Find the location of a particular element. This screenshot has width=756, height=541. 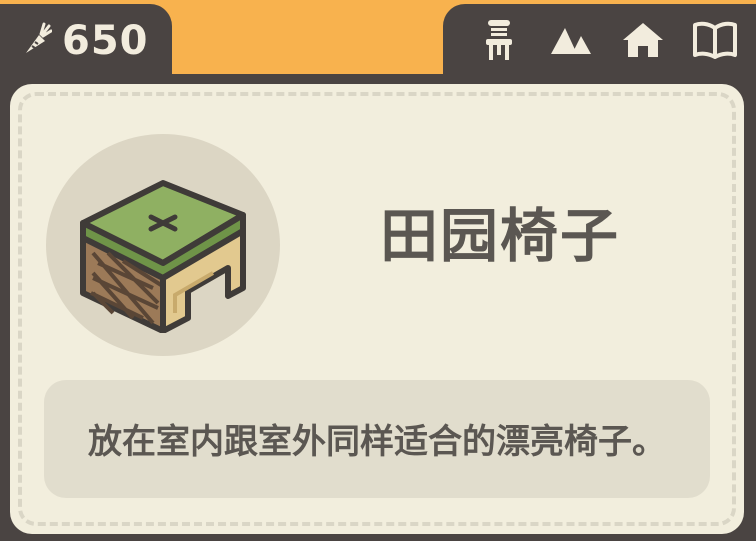

furniture-tab-button is located at coordinates (499, 42).